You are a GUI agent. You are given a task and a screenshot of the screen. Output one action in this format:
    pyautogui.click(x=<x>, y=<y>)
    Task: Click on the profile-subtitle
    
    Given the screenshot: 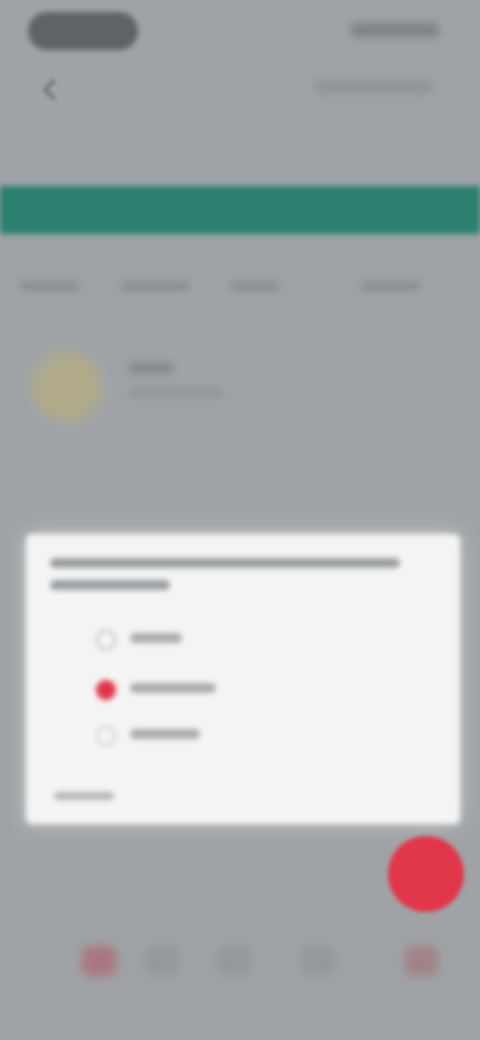 What is the action you would take?
    pyautogui.click(x=176, y=393)
    